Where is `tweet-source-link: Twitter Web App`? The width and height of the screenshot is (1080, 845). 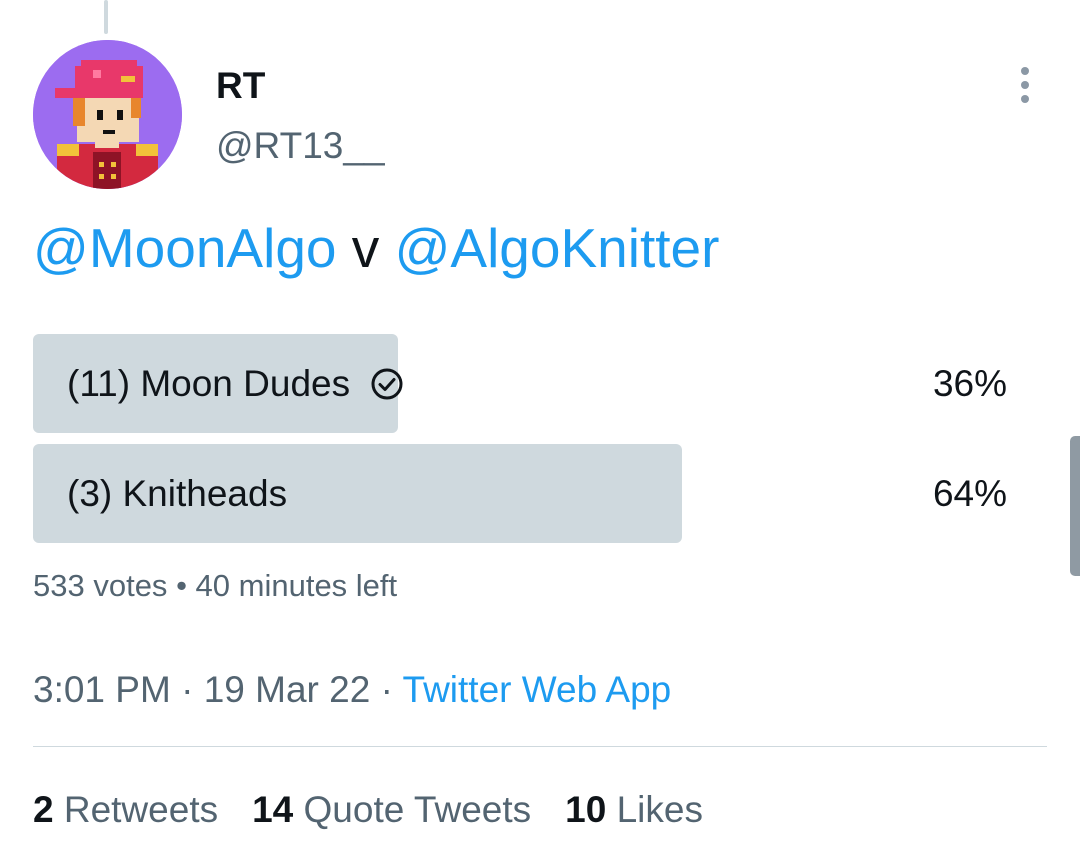 tweet-source-link: Twitter Web App is located at coordinates (537, 689).